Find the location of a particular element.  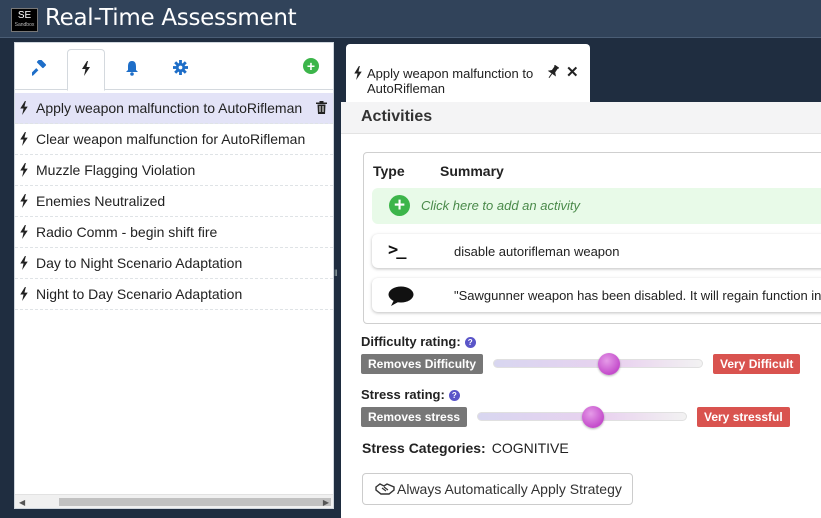

pin-icon is located at coordinates (553, 72).